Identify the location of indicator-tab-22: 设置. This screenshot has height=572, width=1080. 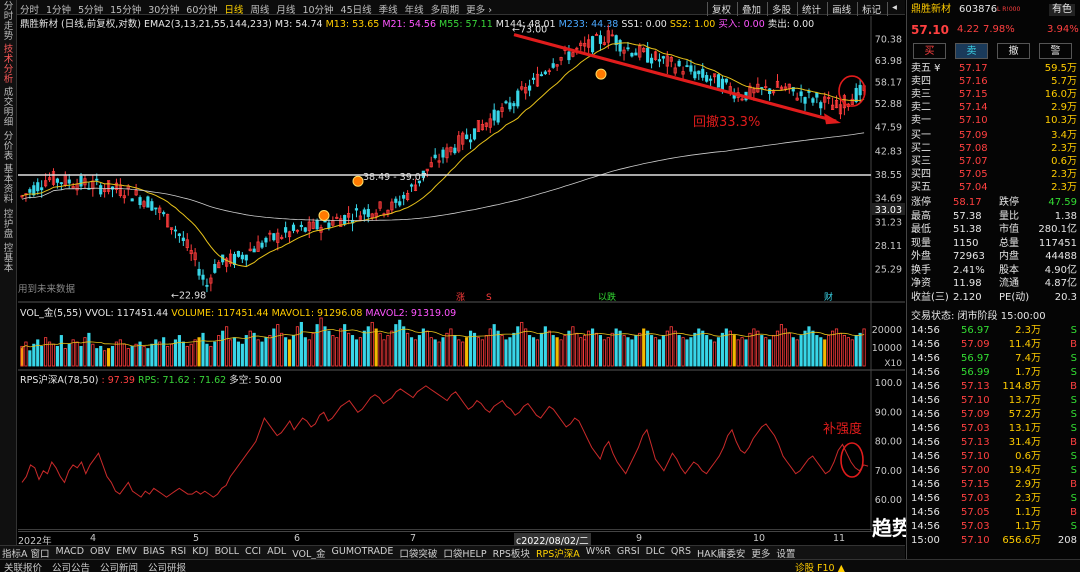
(785, 553).